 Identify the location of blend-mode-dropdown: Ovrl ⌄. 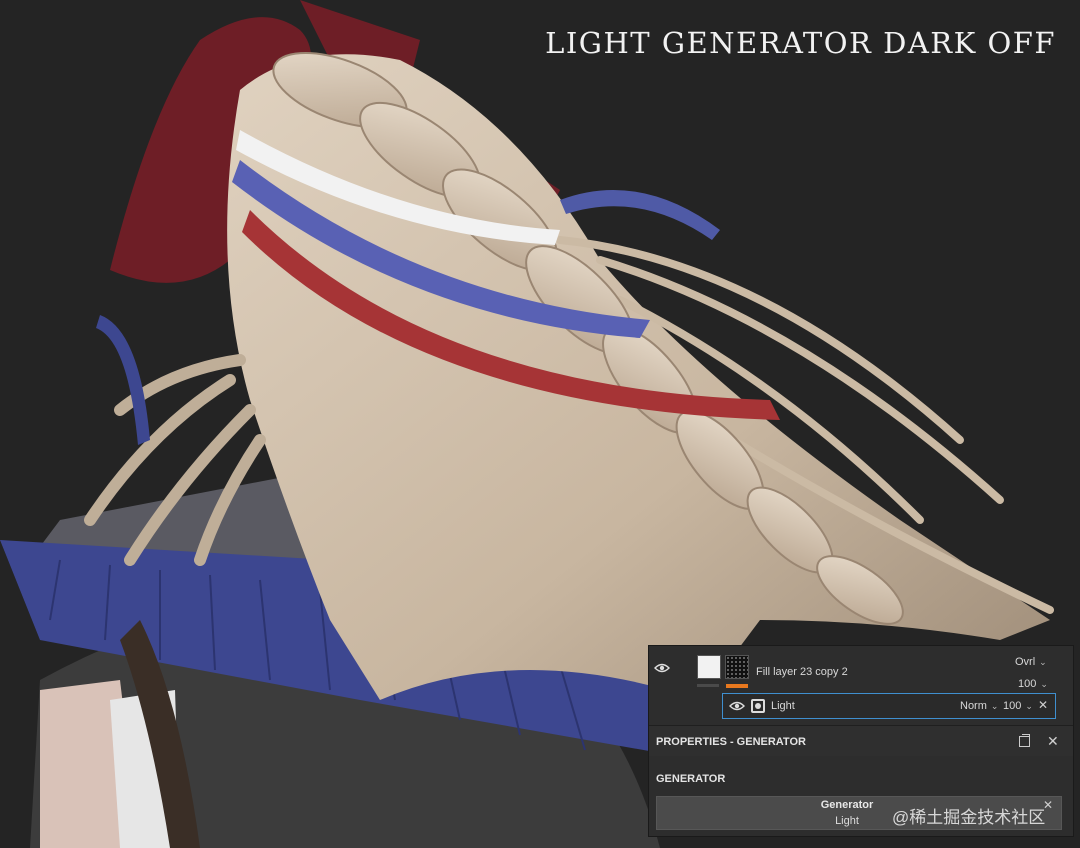
(1031, 662).